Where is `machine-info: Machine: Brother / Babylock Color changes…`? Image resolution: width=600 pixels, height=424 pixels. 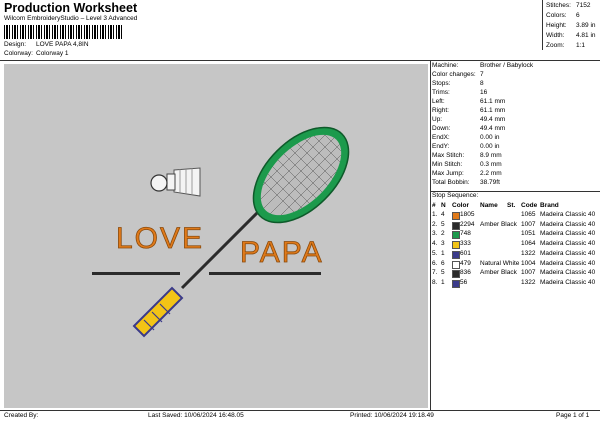
machine-info: Machine: Brother / Babylock Color changes… is located at coordinates (516, 132).